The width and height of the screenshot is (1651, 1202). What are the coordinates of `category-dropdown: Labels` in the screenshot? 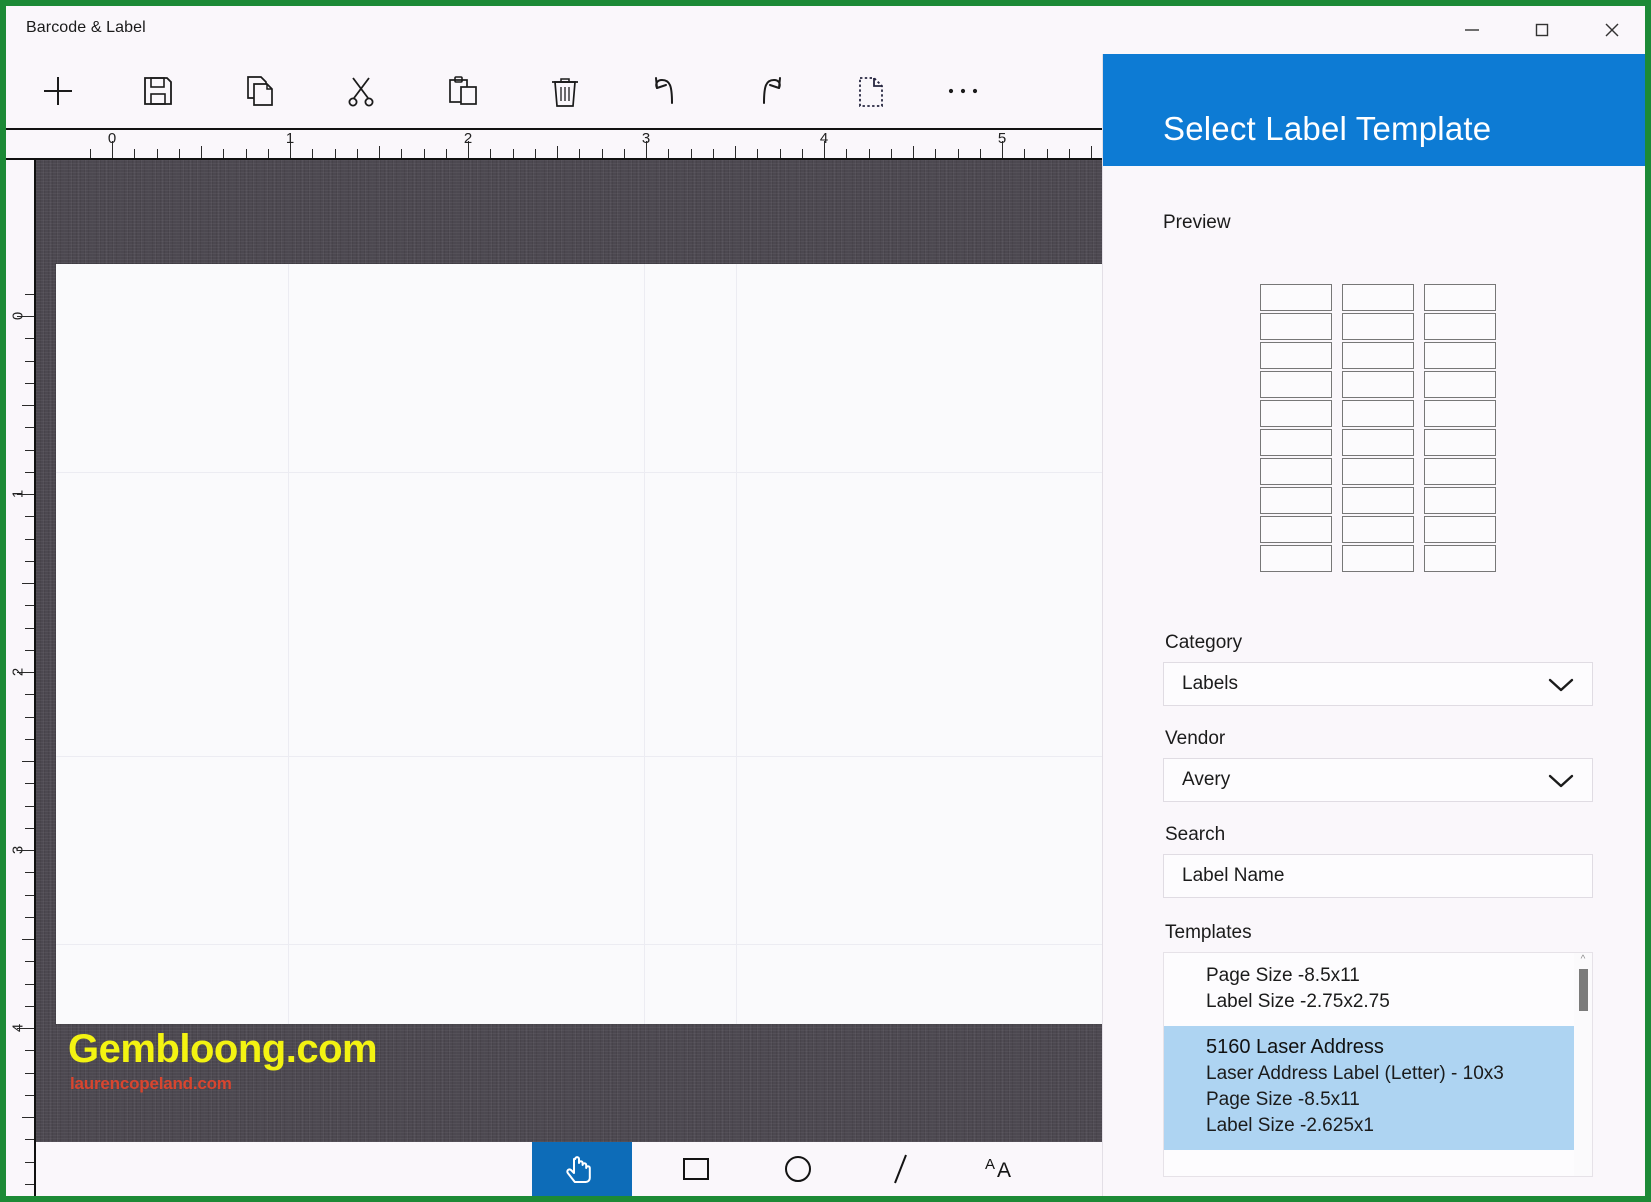 It's located at (1378, 684).